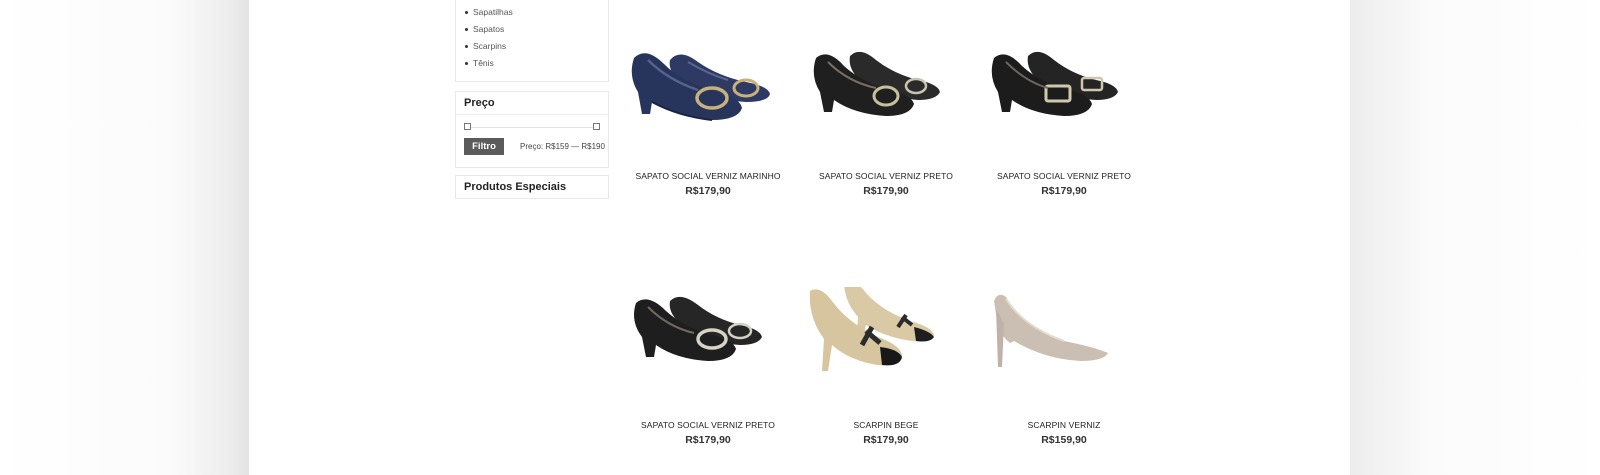 This screenshot has height=475, width=1600. I want to click on categories-widget: Sapatilhas Sapatos Scarpins Tênis, so click(532, 41).